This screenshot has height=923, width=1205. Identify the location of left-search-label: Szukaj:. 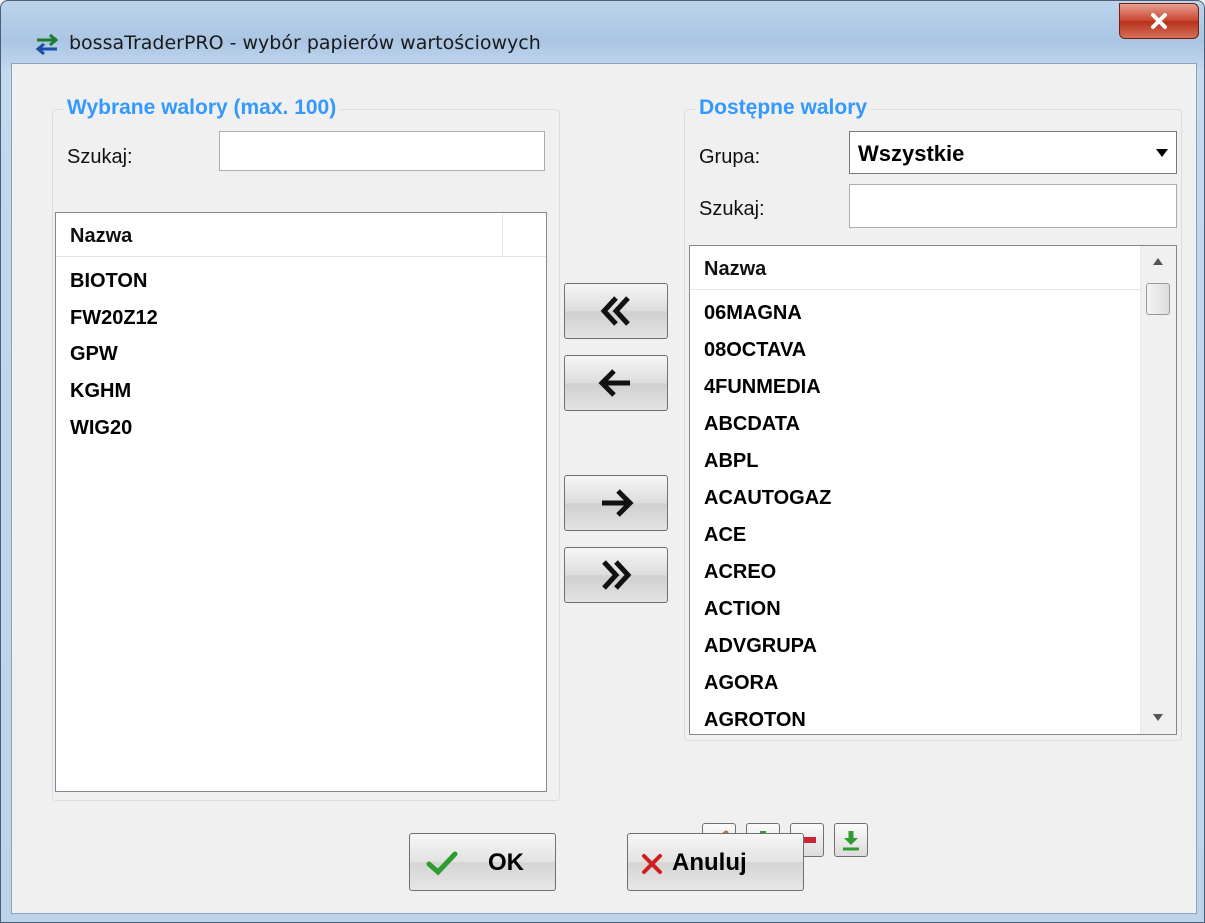
(100, 157).